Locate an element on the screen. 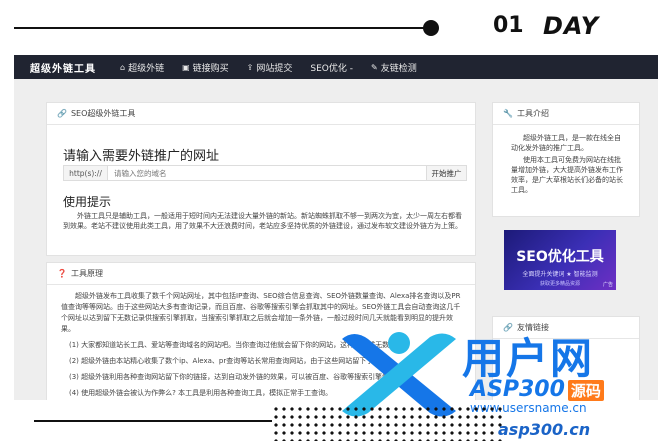 The image size is (668, 446). url-heading: 请输入需要外链推广的网址 is located at coordinates (141, 156).